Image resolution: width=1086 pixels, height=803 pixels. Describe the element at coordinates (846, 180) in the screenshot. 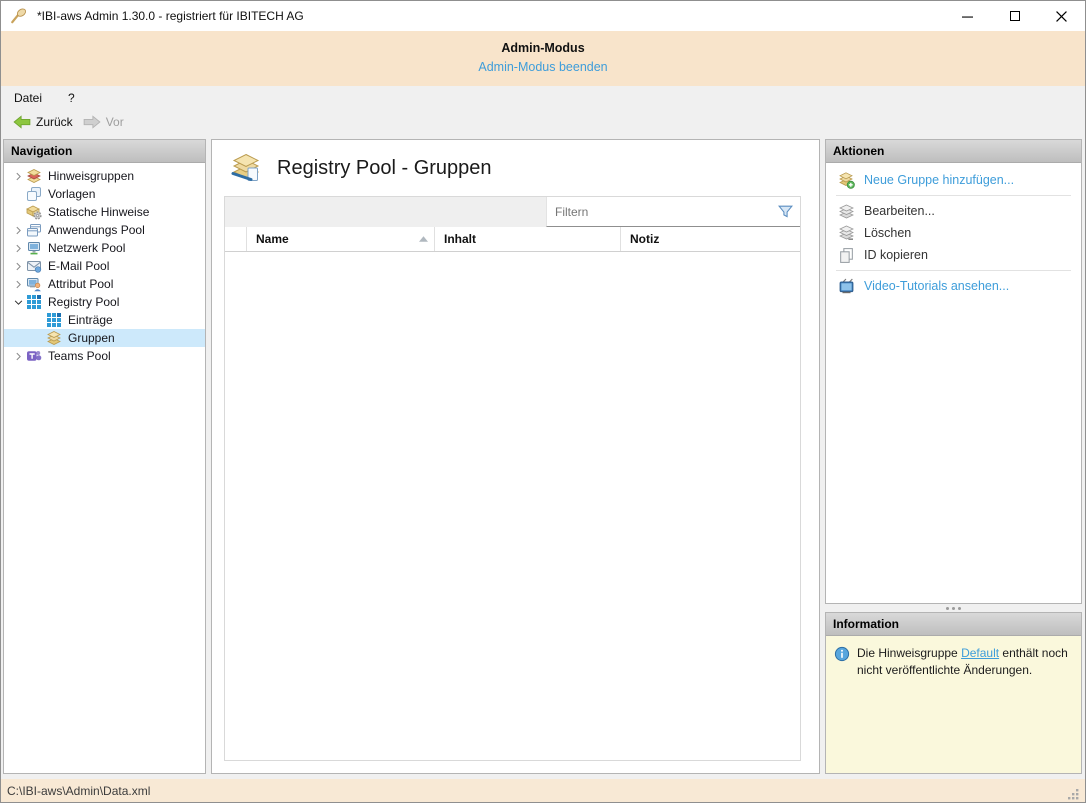

I see `add-group-icon` at that location.